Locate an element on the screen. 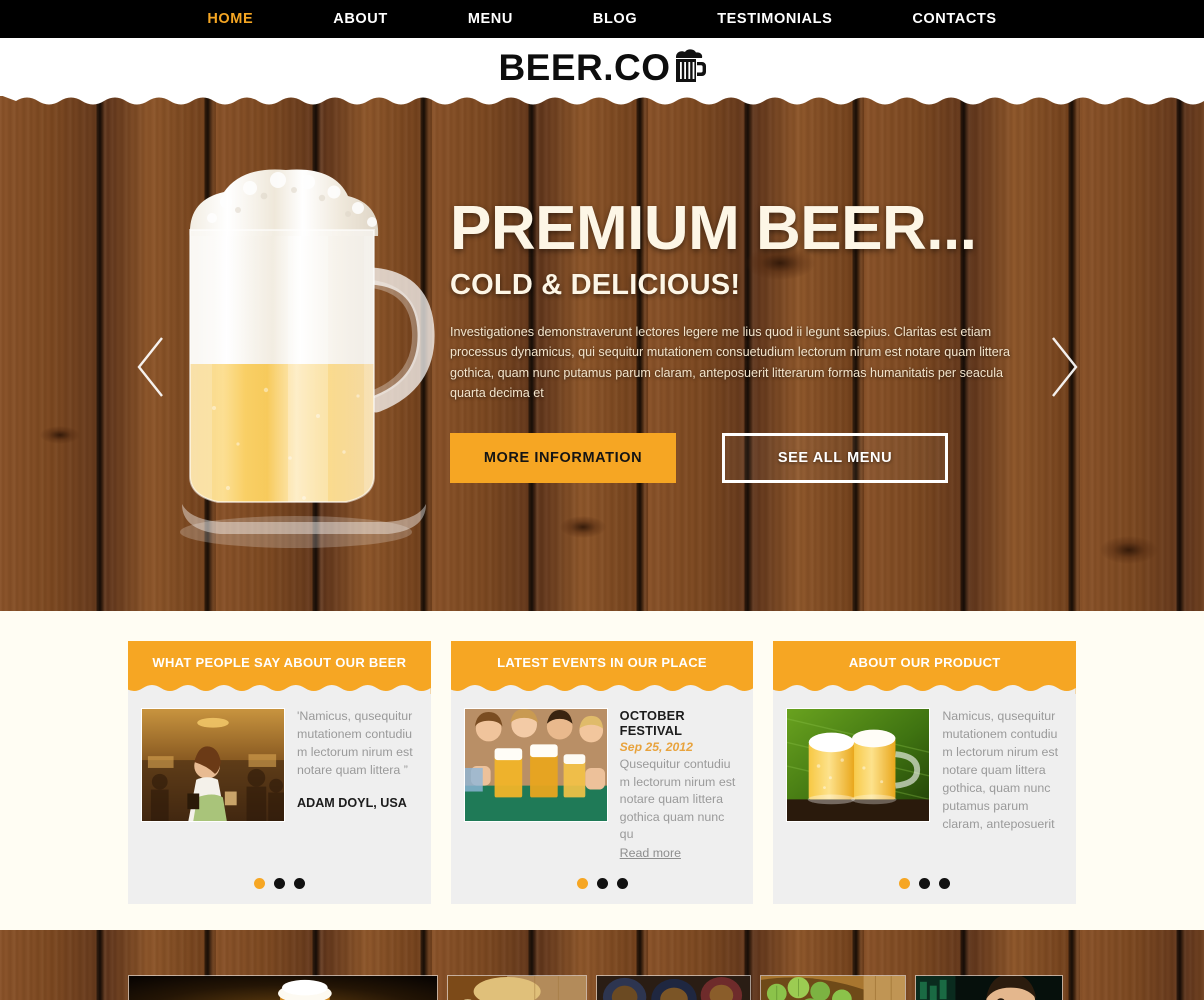 The width and height of the screenshot is (1204, 1000). beer-mug-icon is located at coordinates (689, 68).